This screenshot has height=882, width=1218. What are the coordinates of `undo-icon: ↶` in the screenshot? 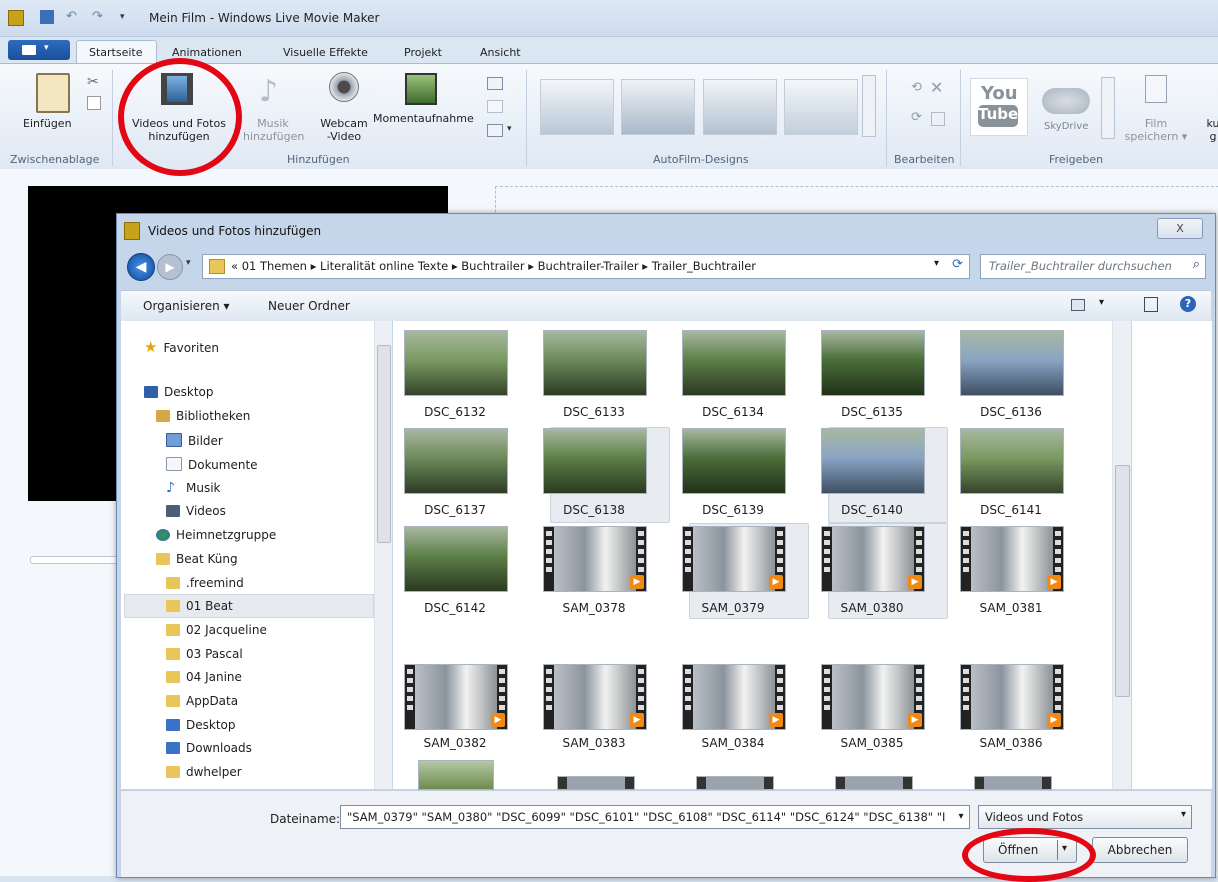 It's located at (73, 17).